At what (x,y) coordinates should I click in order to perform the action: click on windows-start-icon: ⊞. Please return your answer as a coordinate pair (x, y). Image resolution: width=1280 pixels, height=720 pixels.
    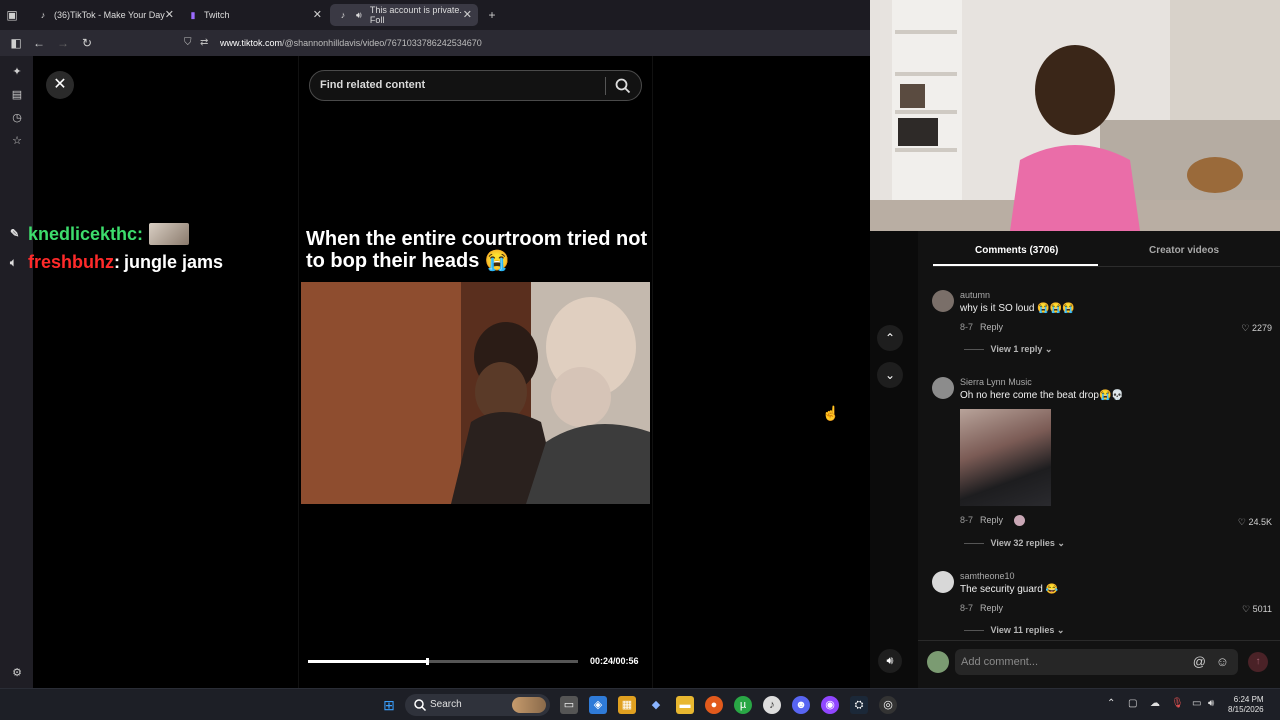
    Looking at the image, I should click on (389, 705).